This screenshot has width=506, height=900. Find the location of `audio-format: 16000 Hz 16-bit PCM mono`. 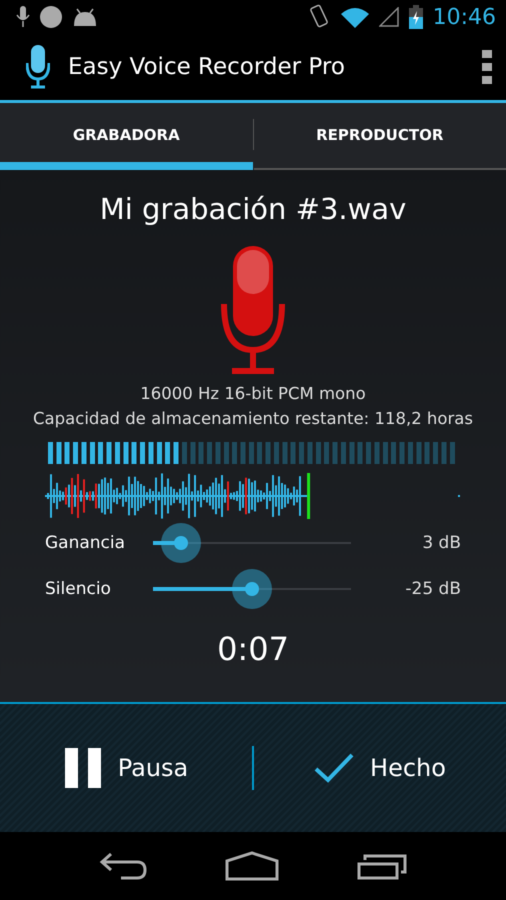

audio-format: 16000 Hz 16-bit PCM mono is located at coordinates (253, 393).